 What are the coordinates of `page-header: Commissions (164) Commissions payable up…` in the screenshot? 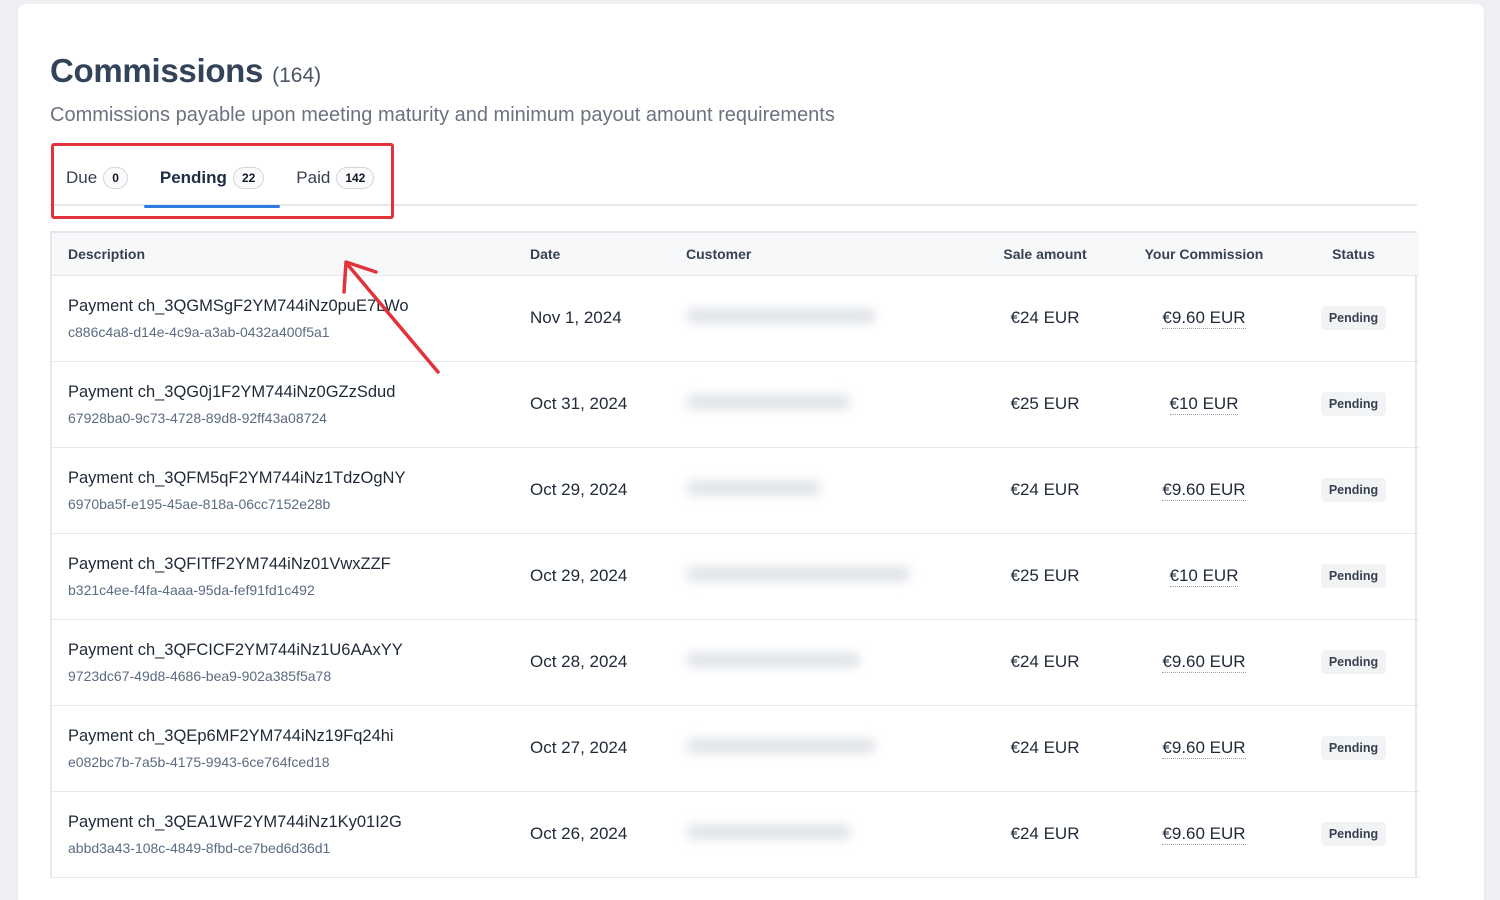 It's located at (442, 89).